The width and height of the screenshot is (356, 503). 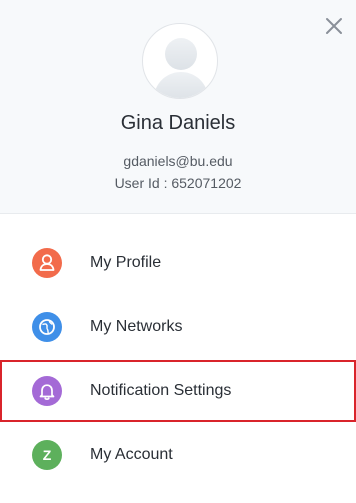 What do you see at coordinates (178, 455) in the screenshot?
I see `menu-item-my-account: Z My Account` at bounding box center [178, 455].